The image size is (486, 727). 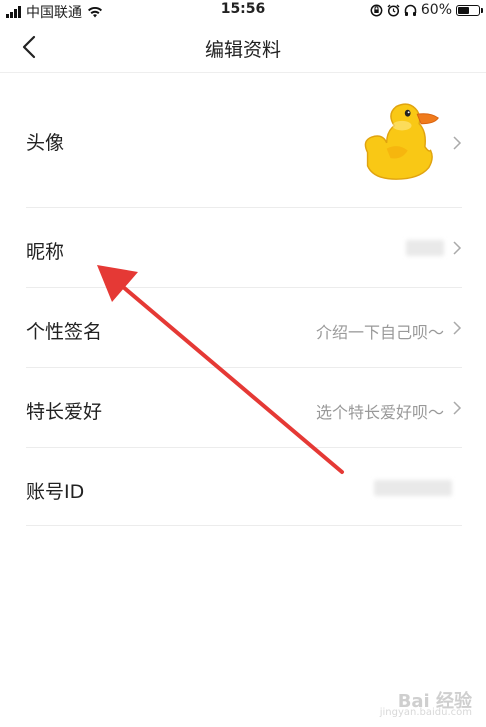 What do you see at coordinates (469, 10) in the screenshot?
I see `battery-icon` at bounding box center [469, 10].